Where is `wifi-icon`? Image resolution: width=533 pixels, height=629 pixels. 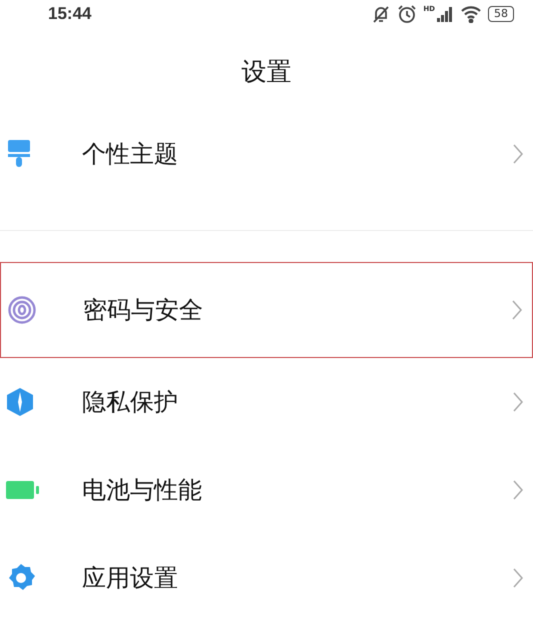
wifi-icon is located at coordinates (471, 14).